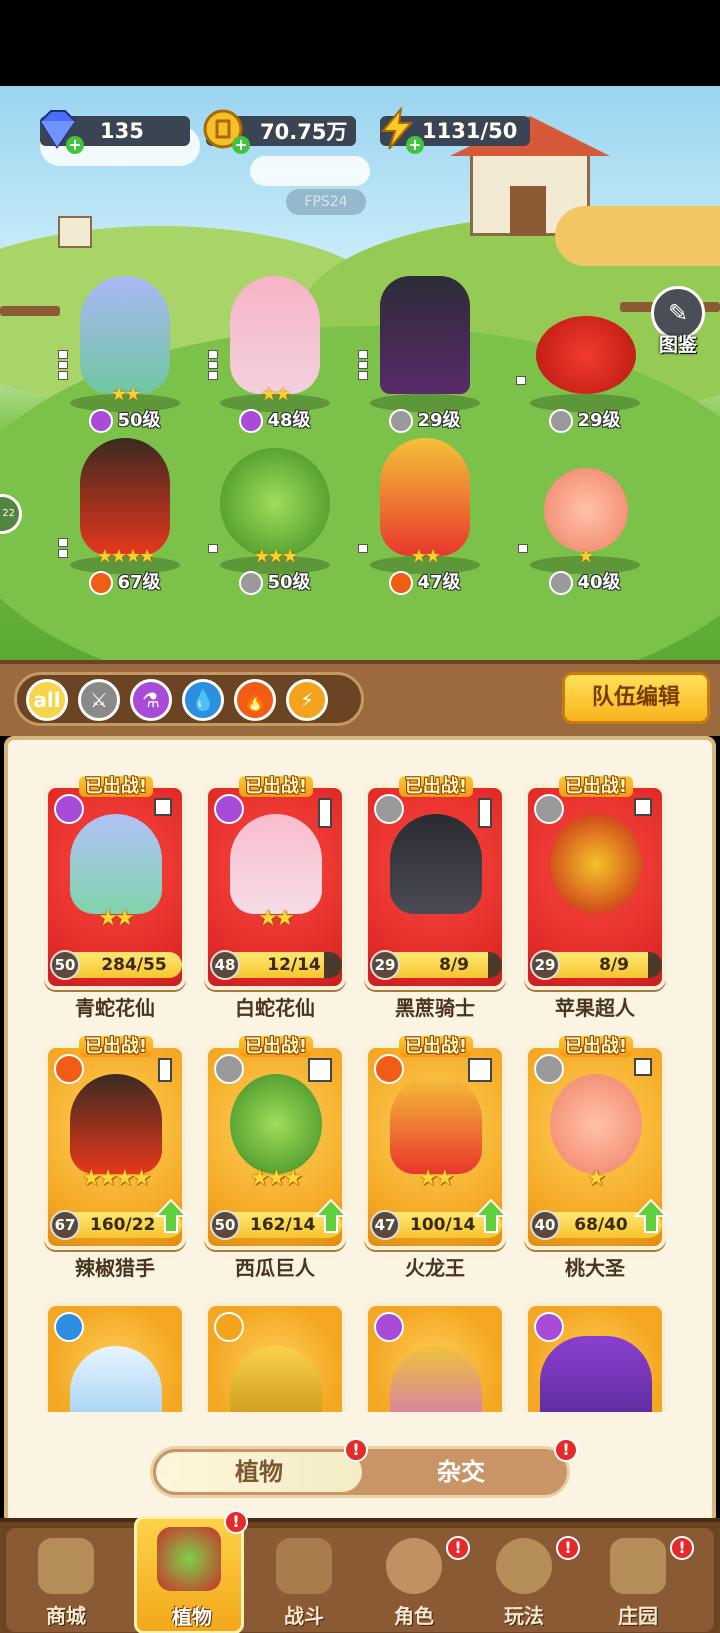 Image resolution: width=720 pixels, height=1633 pixels. What do you see at coordinates (454, 965) in the screenshot?
I see `progress-text: 8/9` at bounding box center [454, 965].